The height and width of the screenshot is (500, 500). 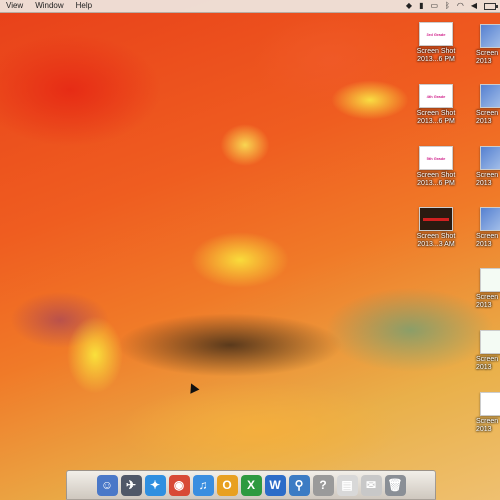 I want to click on desktop-file-screenshot: 3rd Grade Screen Shot 2013...6 PM, so click(x=436, y=43).